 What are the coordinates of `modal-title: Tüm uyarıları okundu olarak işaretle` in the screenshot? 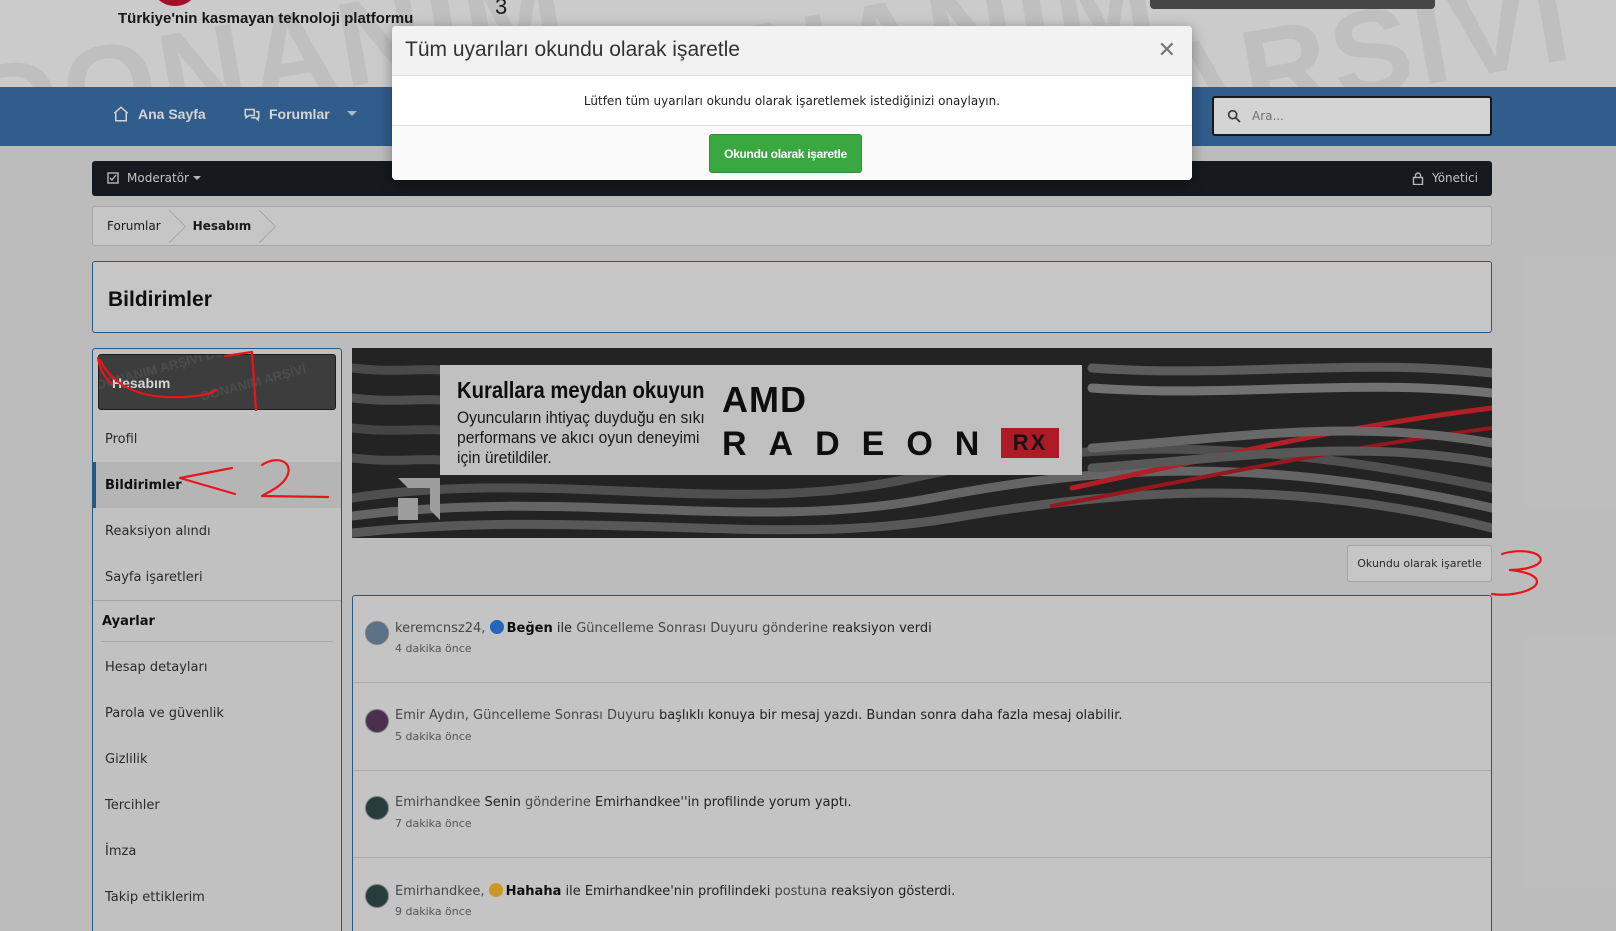 It's located at (572, 49).